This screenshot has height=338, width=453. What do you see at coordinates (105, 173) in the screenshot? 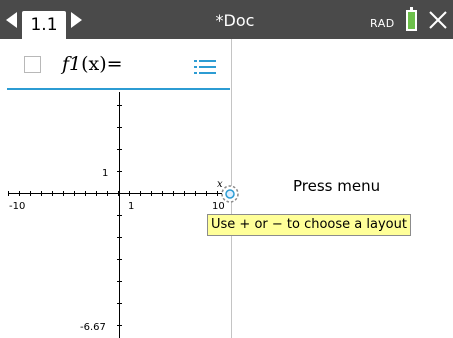
I see `y-tick-label: 1` at bounding box center [105, 173].